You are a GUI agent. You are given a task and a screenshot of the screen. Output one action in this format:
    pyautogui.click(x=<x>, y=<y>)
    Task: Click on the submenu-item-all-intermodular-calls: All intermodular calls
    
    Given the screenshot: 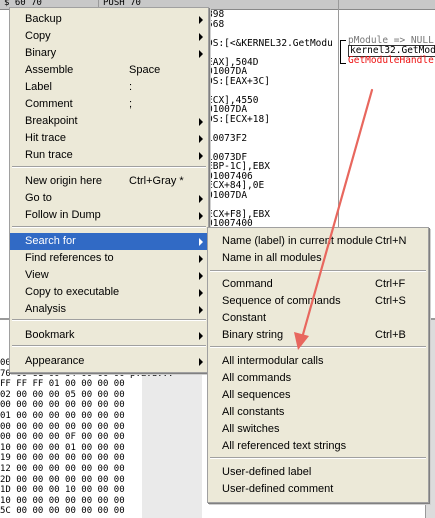 What is the action you would take?
    pyautogui.click(x=318, y=361)
    